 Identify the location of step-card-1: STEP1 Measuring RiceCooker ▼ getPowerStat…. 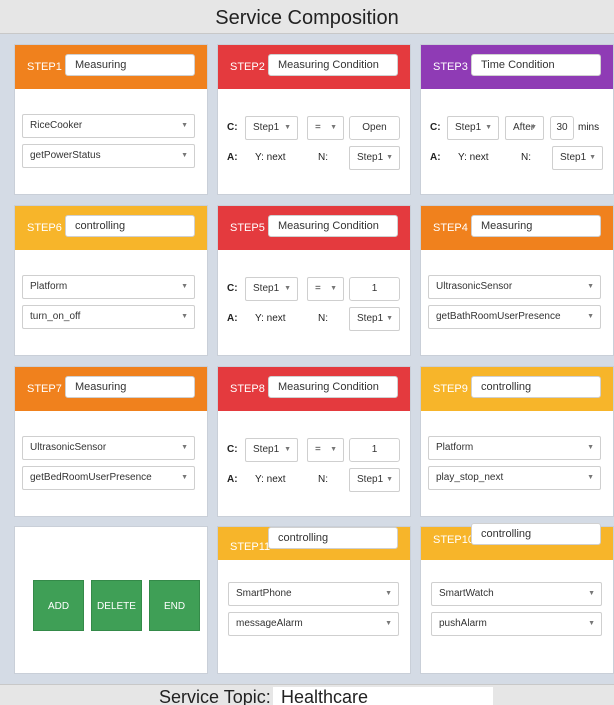
(111, 119).